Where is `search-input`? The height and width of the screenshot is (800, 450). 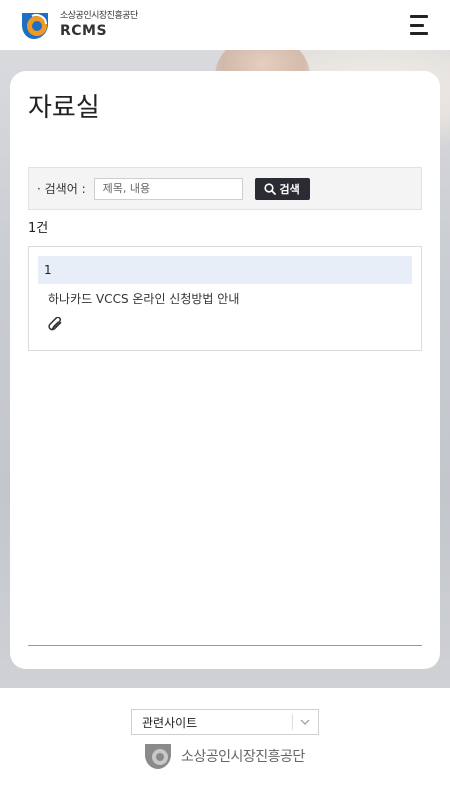 search-input is located at coordinates (168, 188).